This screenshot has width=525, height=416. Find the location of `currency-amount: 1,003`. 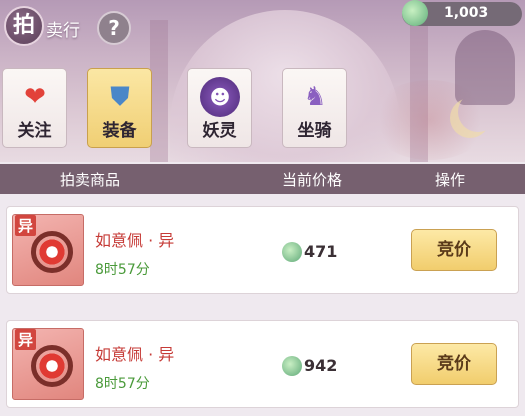

currency-amount: 1,003 is located at coordinates (466, 13).